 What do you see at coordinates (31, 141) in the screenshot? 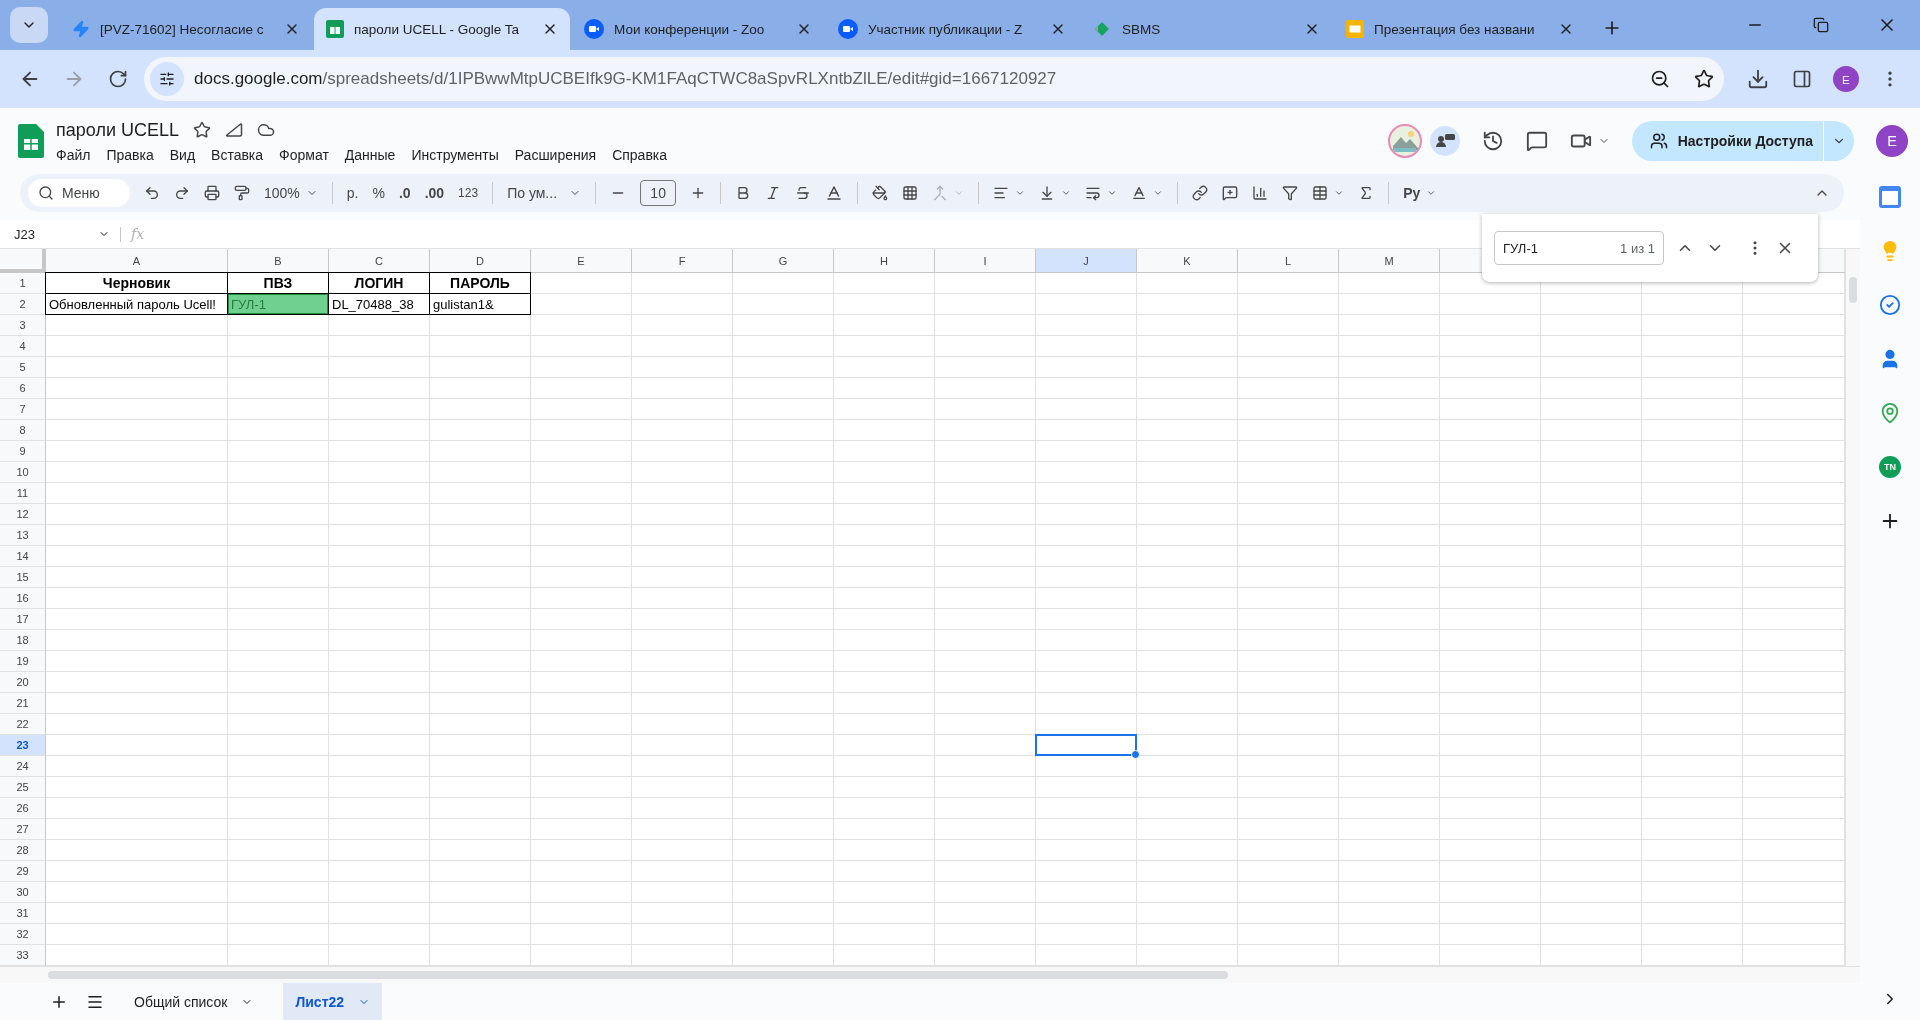
I see `sheets-logo-icon` at bounding box center [31, 141].